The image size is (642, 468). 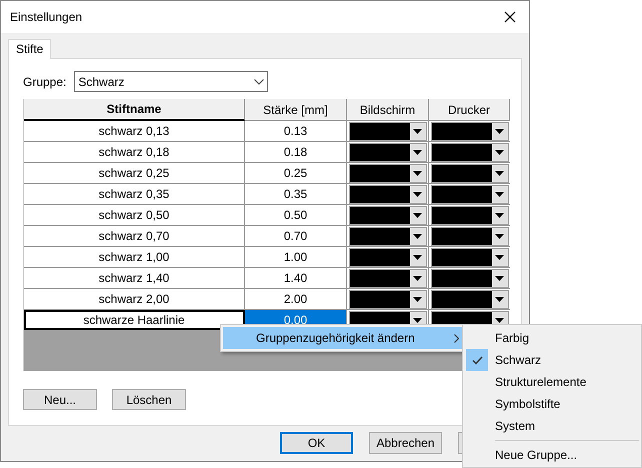 What do you see at coordinates (149, 399) in the screenshot?
I see `panel-button: Löschen` at bounding box center [149, 399].